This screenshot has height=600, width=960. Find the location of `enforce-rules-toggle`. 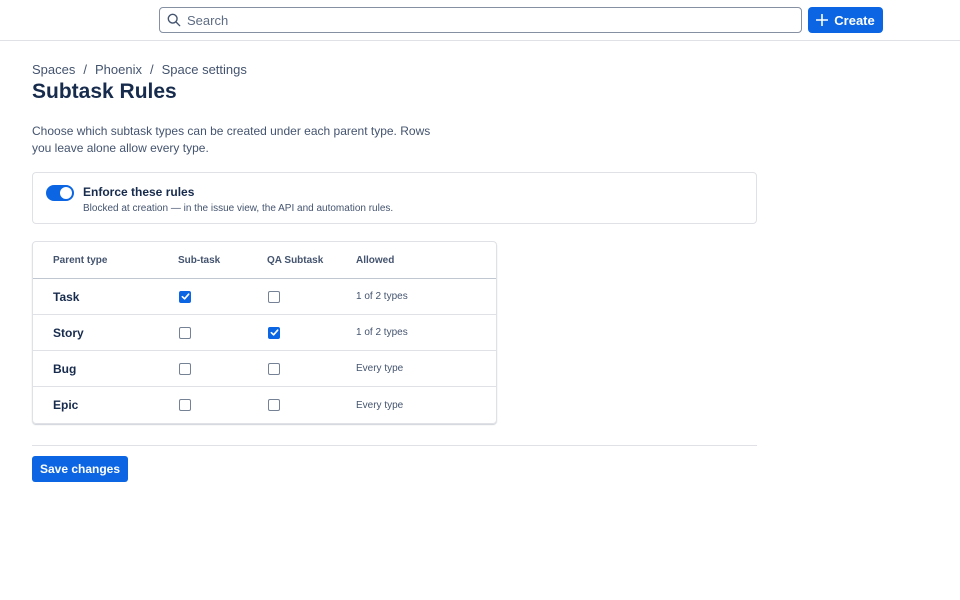

enforce-rules-toggle is located at coordinates (60, 193).